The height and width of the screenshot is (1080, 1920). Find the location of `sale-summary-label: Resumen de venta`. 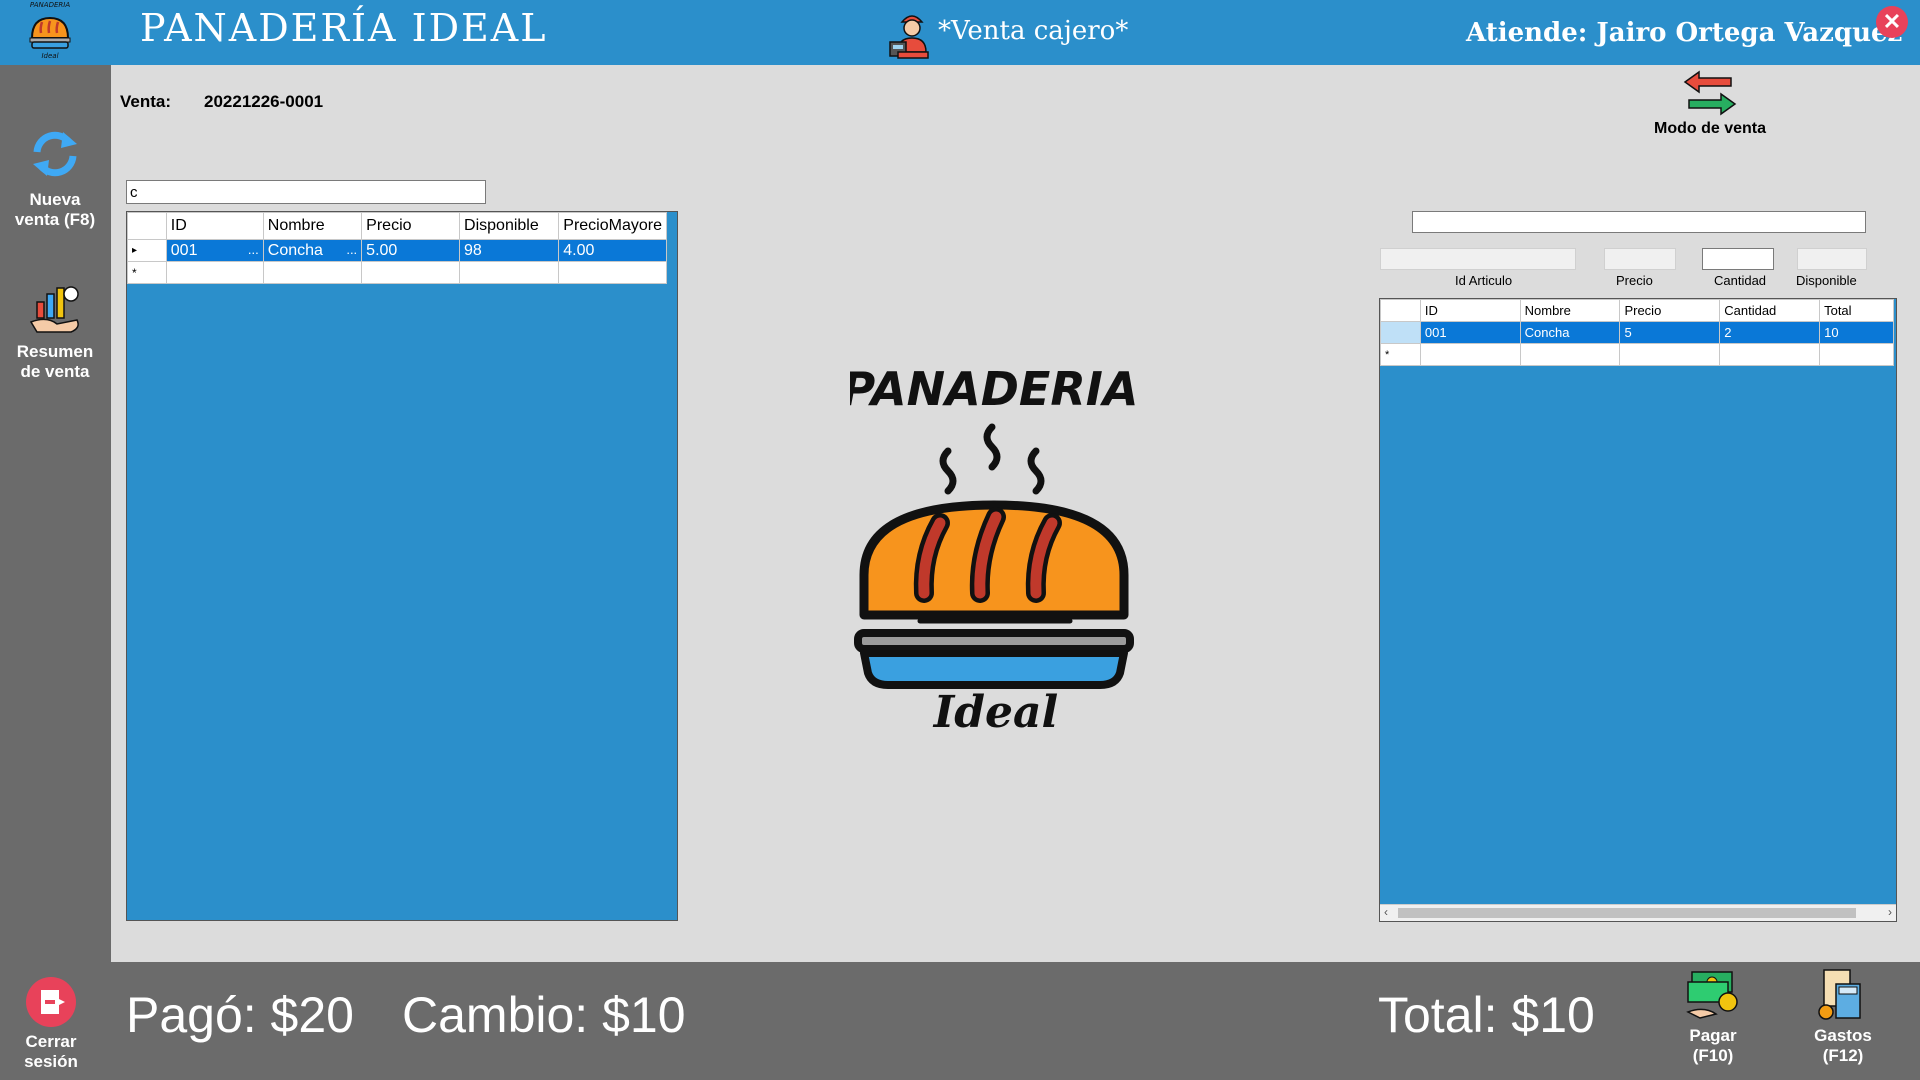

sale-summary-label: Resumen de venta is located at coordinates (55, 361).